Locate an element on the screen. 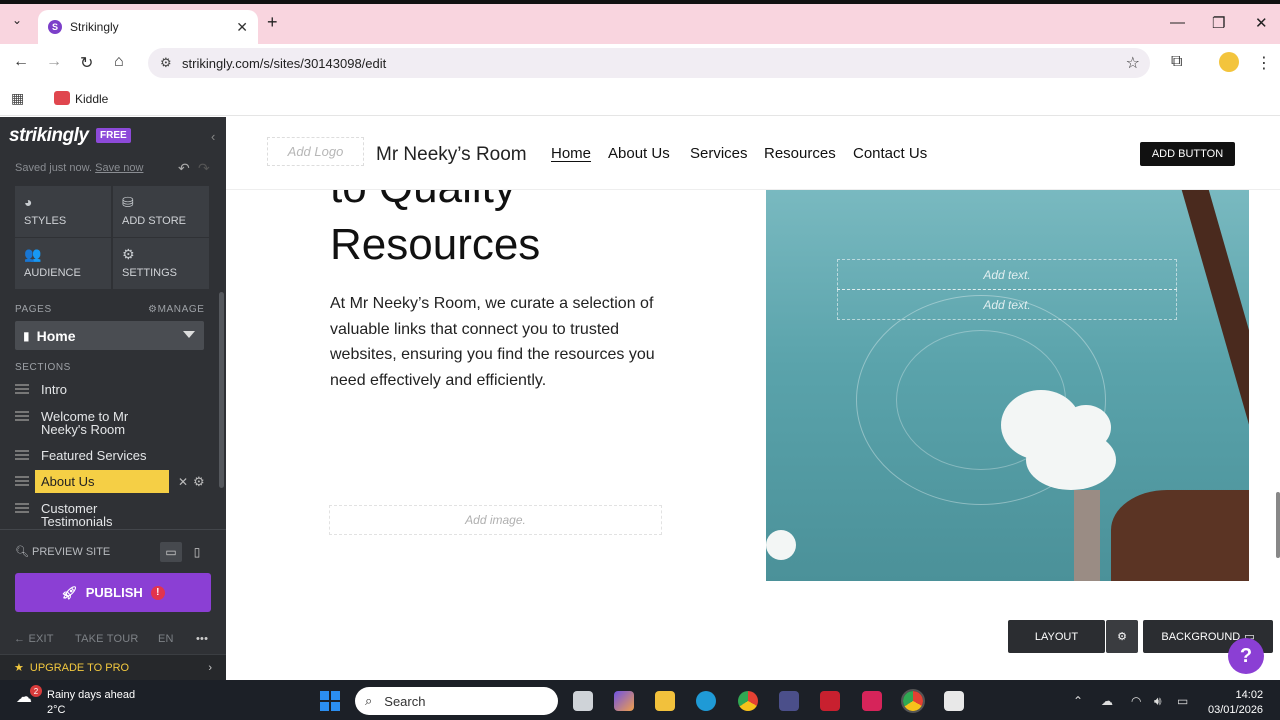 The height and width of the screenshot is (720, 1280). roof-graphic is located at coordinates (1180, 535).